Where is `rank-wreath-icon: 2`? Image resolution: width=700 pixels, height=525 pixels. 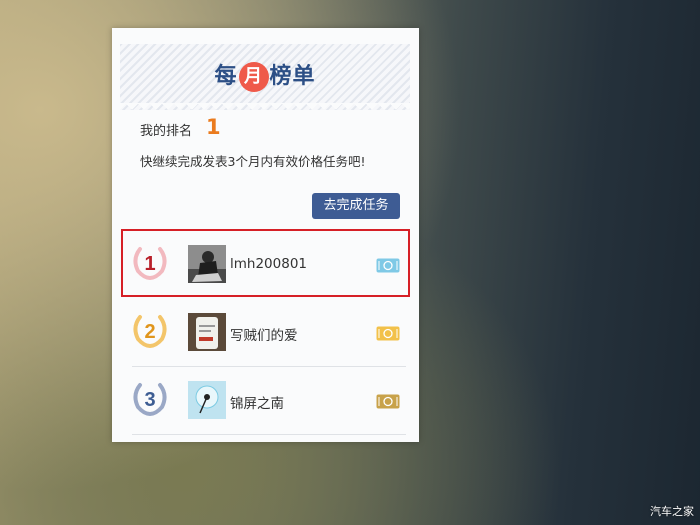 rank-wreath-icon: 2 is located at coordinates (150, 332).